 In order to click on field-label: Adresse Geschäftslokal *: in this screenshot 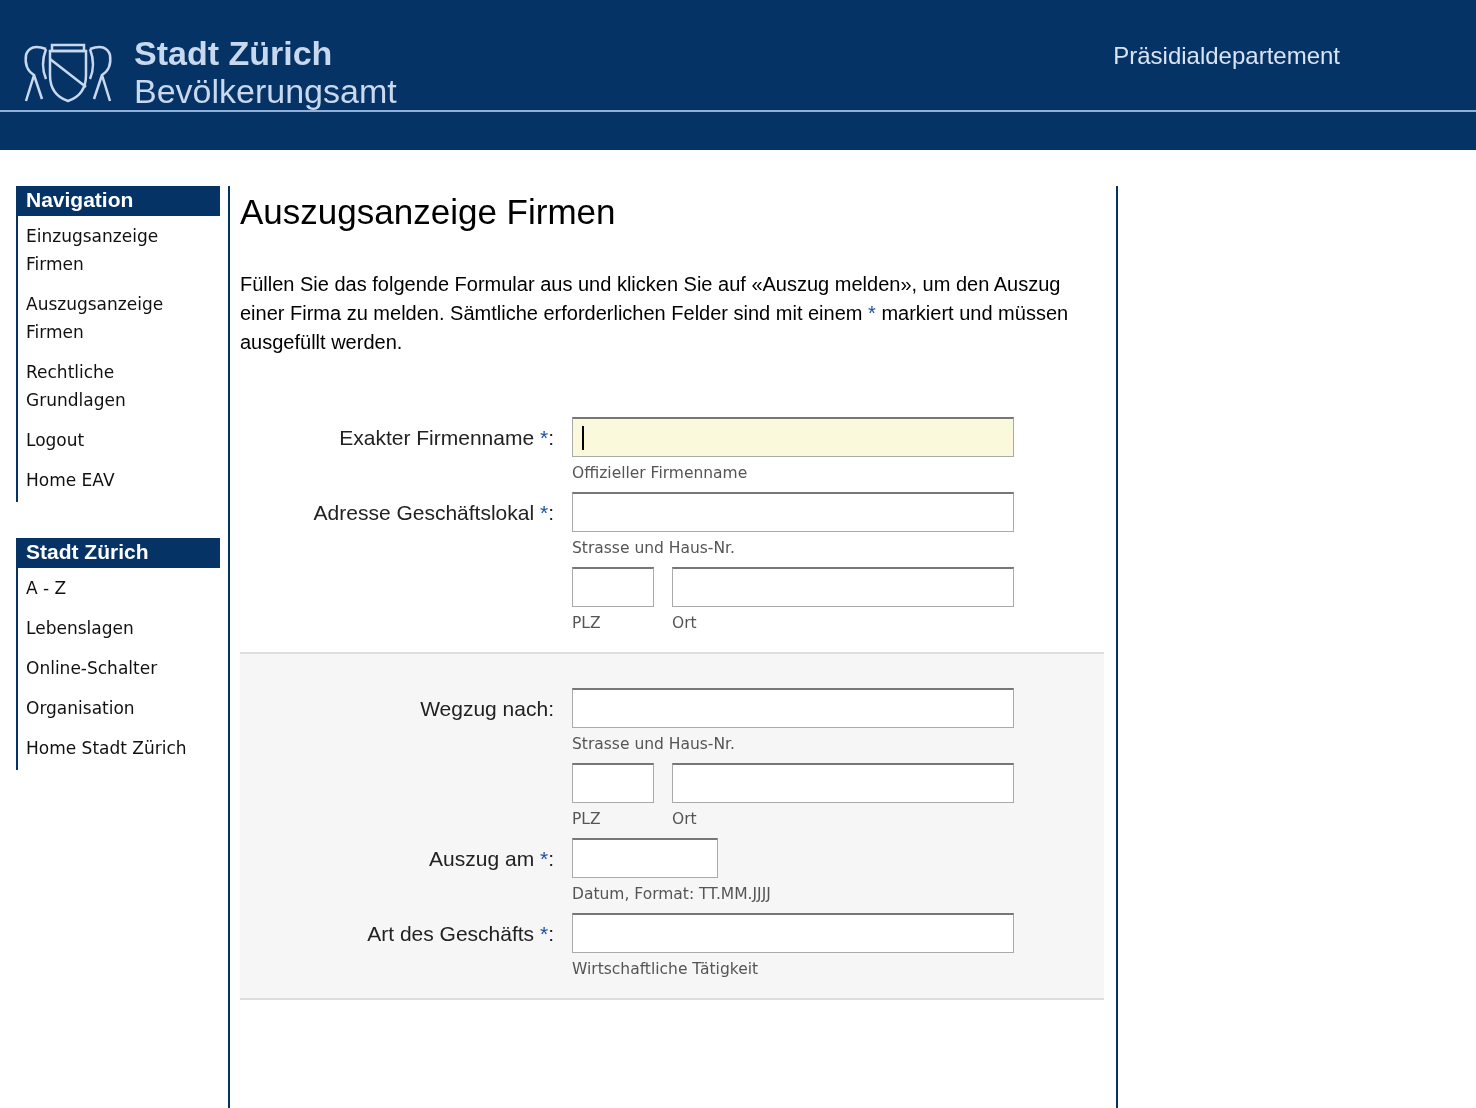, I will do `click(433, 513)`.